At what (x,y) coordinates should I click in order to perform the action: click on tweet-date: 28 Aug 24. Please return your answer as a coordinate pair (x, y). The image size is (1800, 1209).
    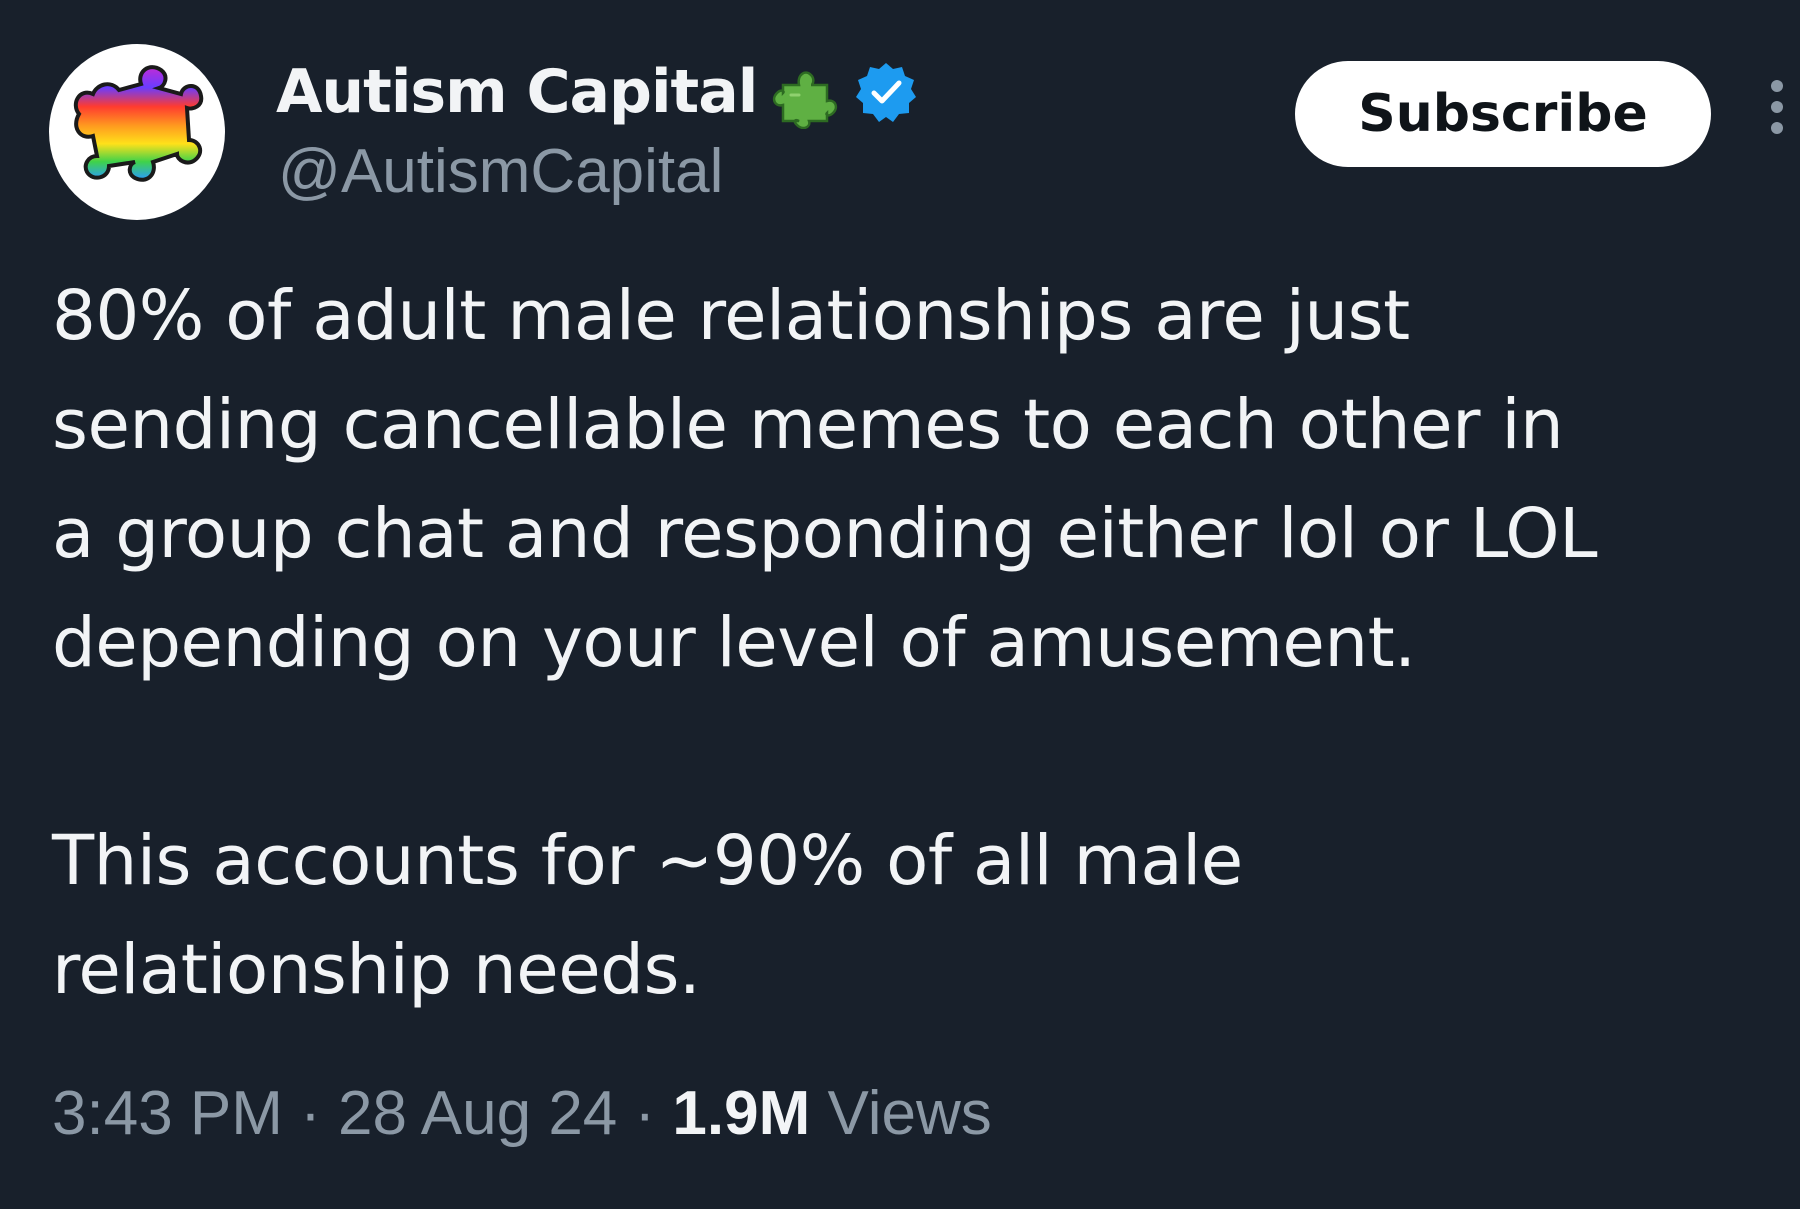
    Looking at the image, I should click on (477, 1113).